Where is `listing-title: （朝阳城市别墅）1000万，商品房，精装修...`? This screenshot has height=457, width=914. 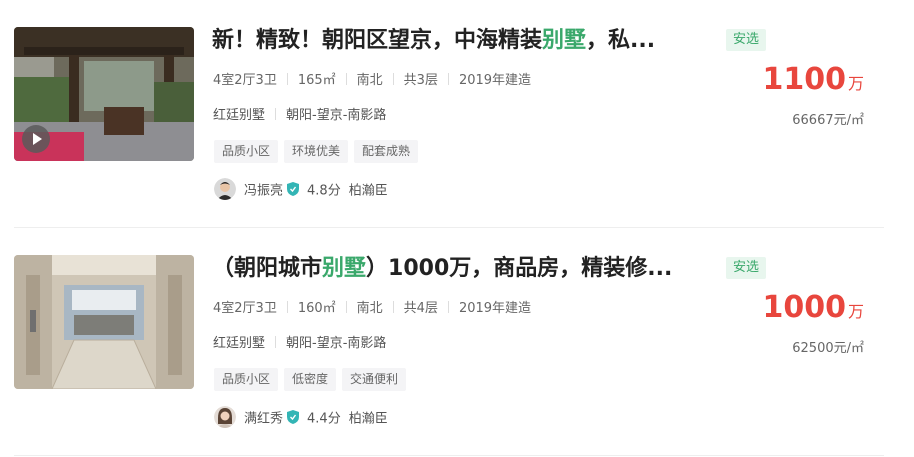 listing-title: （朝阳城市别墅）1000万，商品房，精装修... is located at coordinates (462, 269).